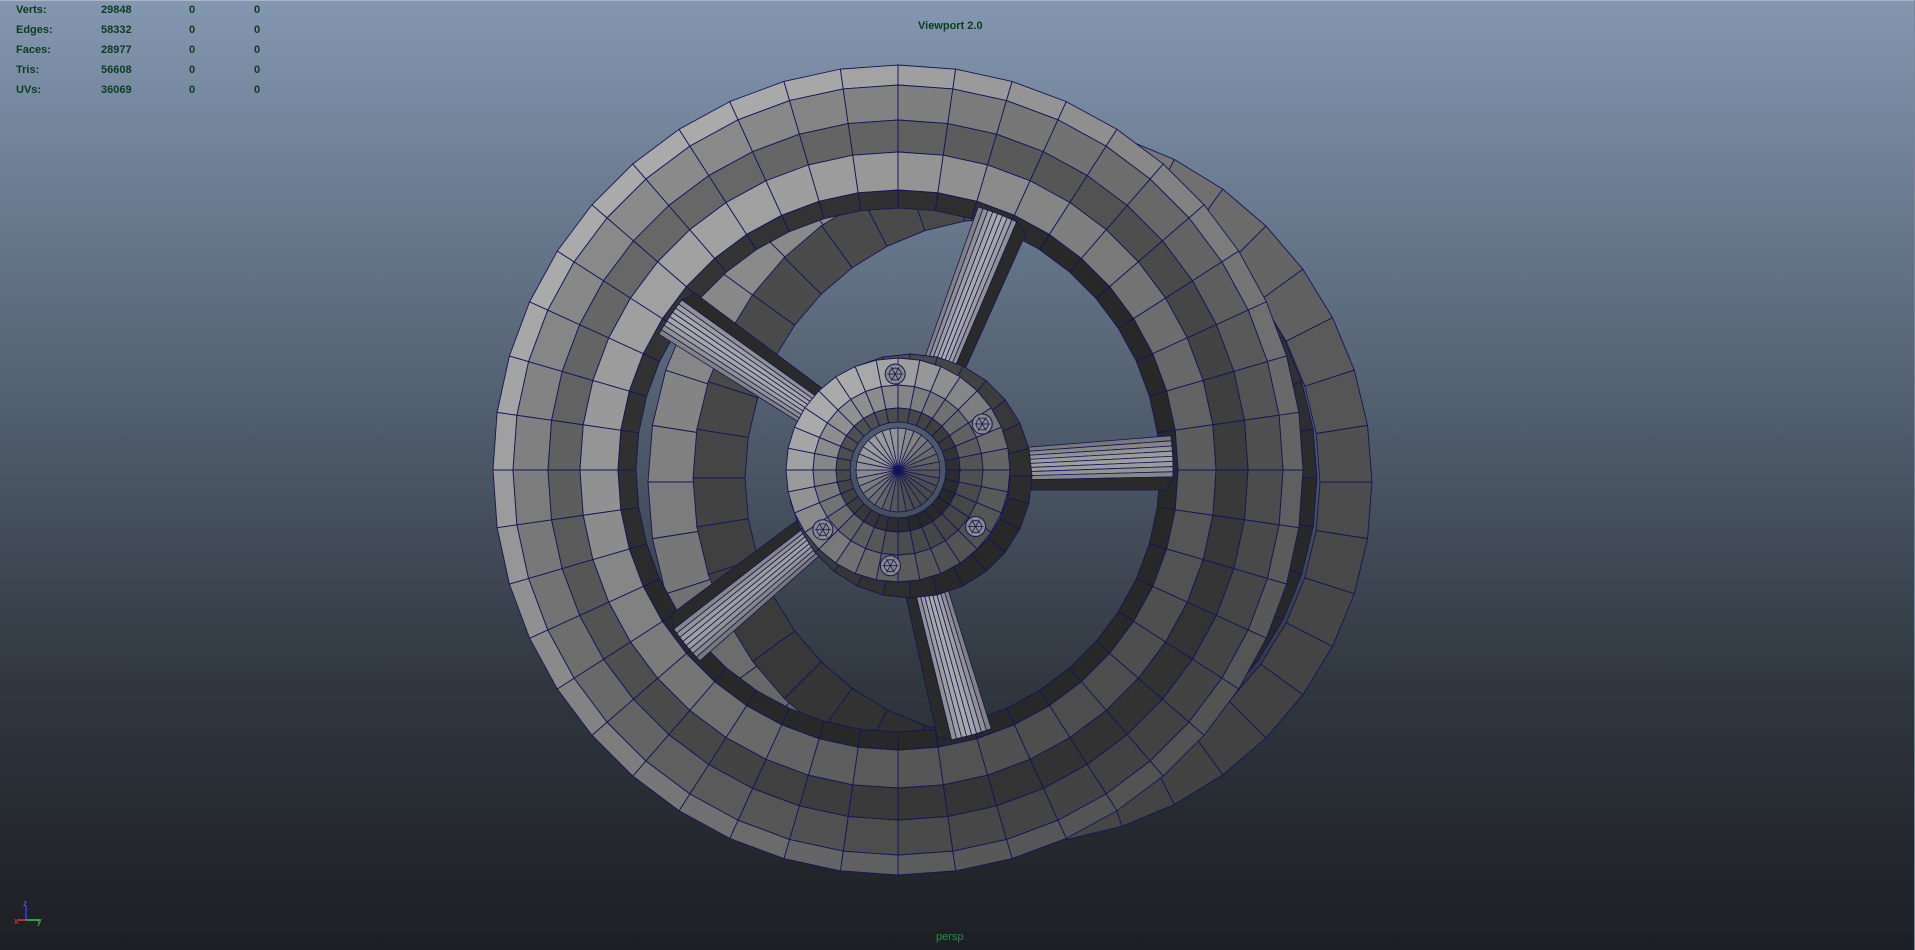  Describe the element at coordinates (25, 904) in the screenshot. I see `axis-z-label: z` at that location.